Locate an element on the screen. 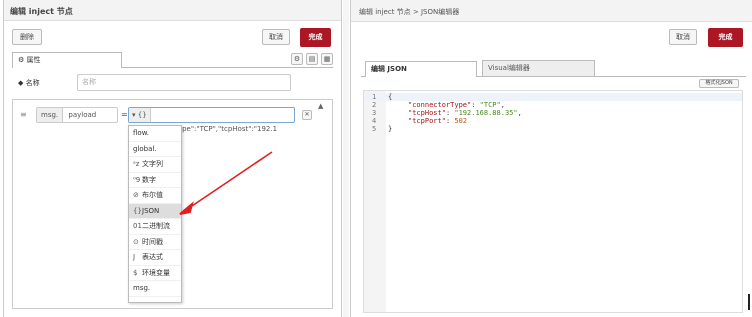 This screenshot has height=317, width=752. line-number: 1 is located at coordinates (374, 97).